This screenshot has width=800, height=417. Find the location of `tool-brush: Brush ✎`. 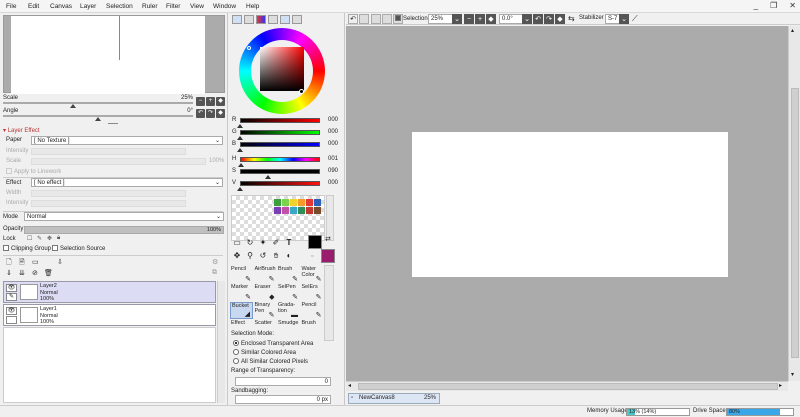

tool-brush: Brush ✎ is located at coordinates (288, 274).